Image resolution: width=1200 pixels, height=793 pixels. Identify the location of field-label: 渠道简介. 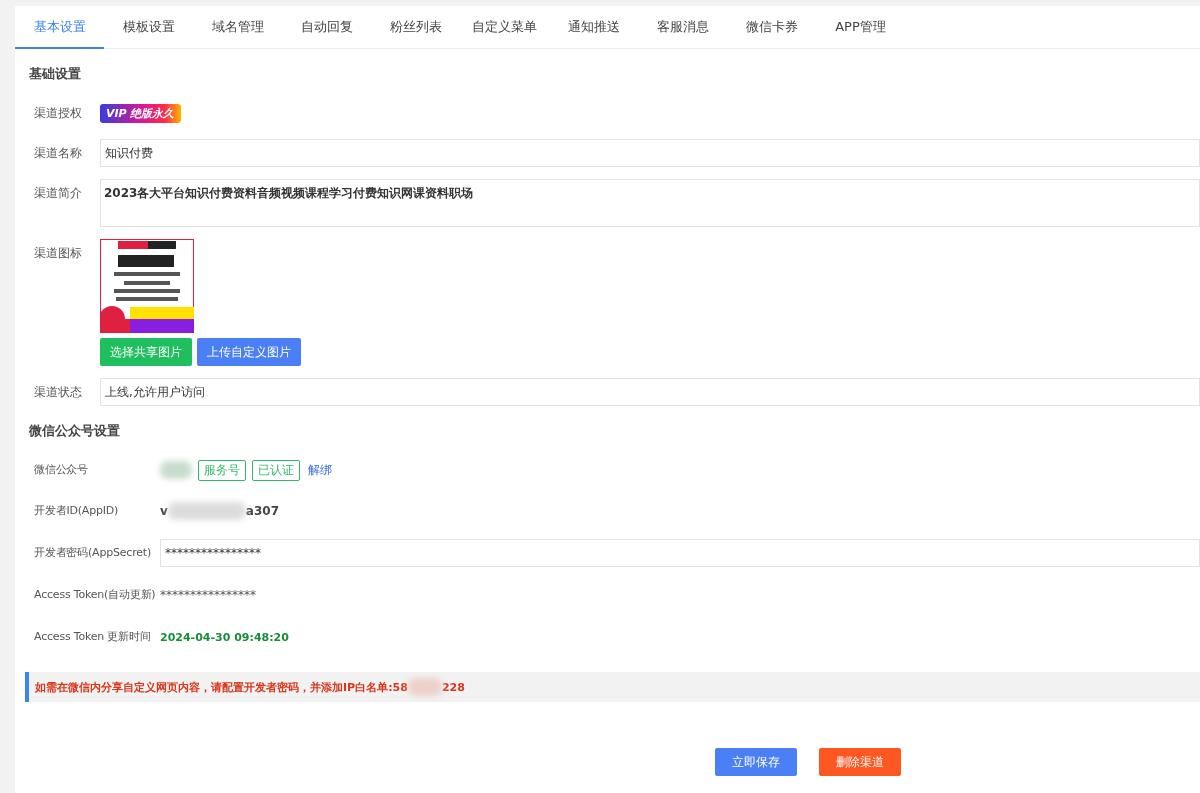
(58, 193).